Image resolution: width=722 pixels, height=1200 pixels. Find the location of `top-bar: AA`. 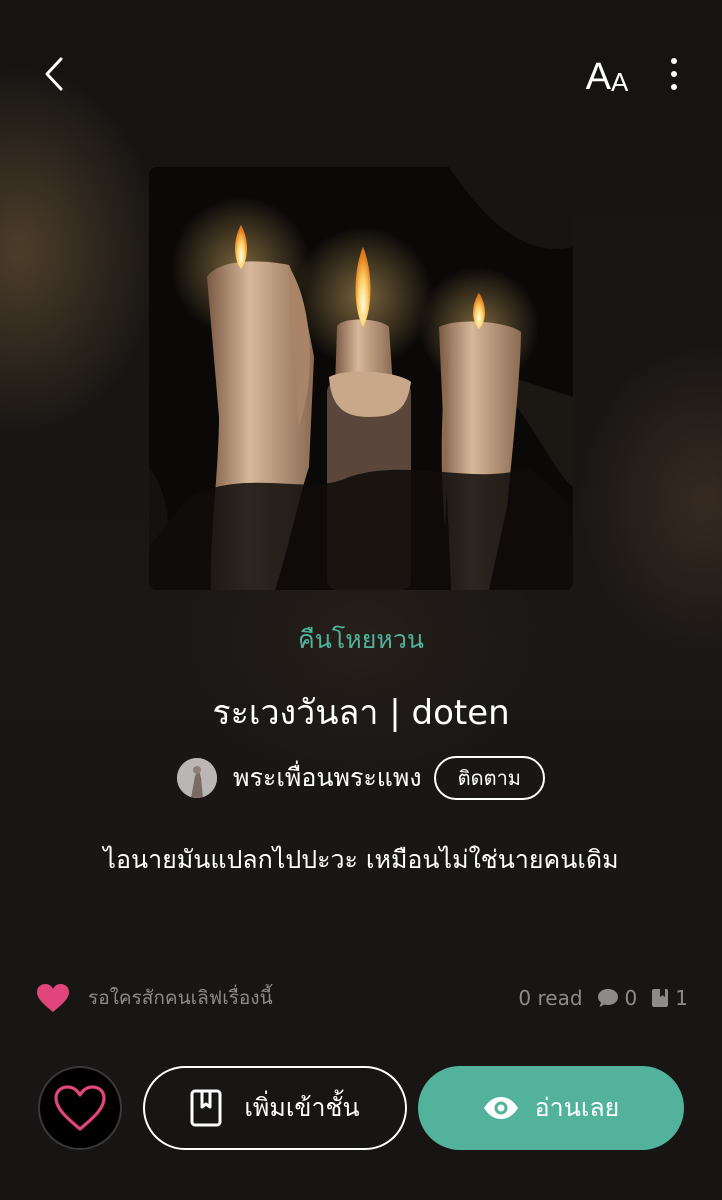

top-bar: AA is located at coordinates (361, 75).